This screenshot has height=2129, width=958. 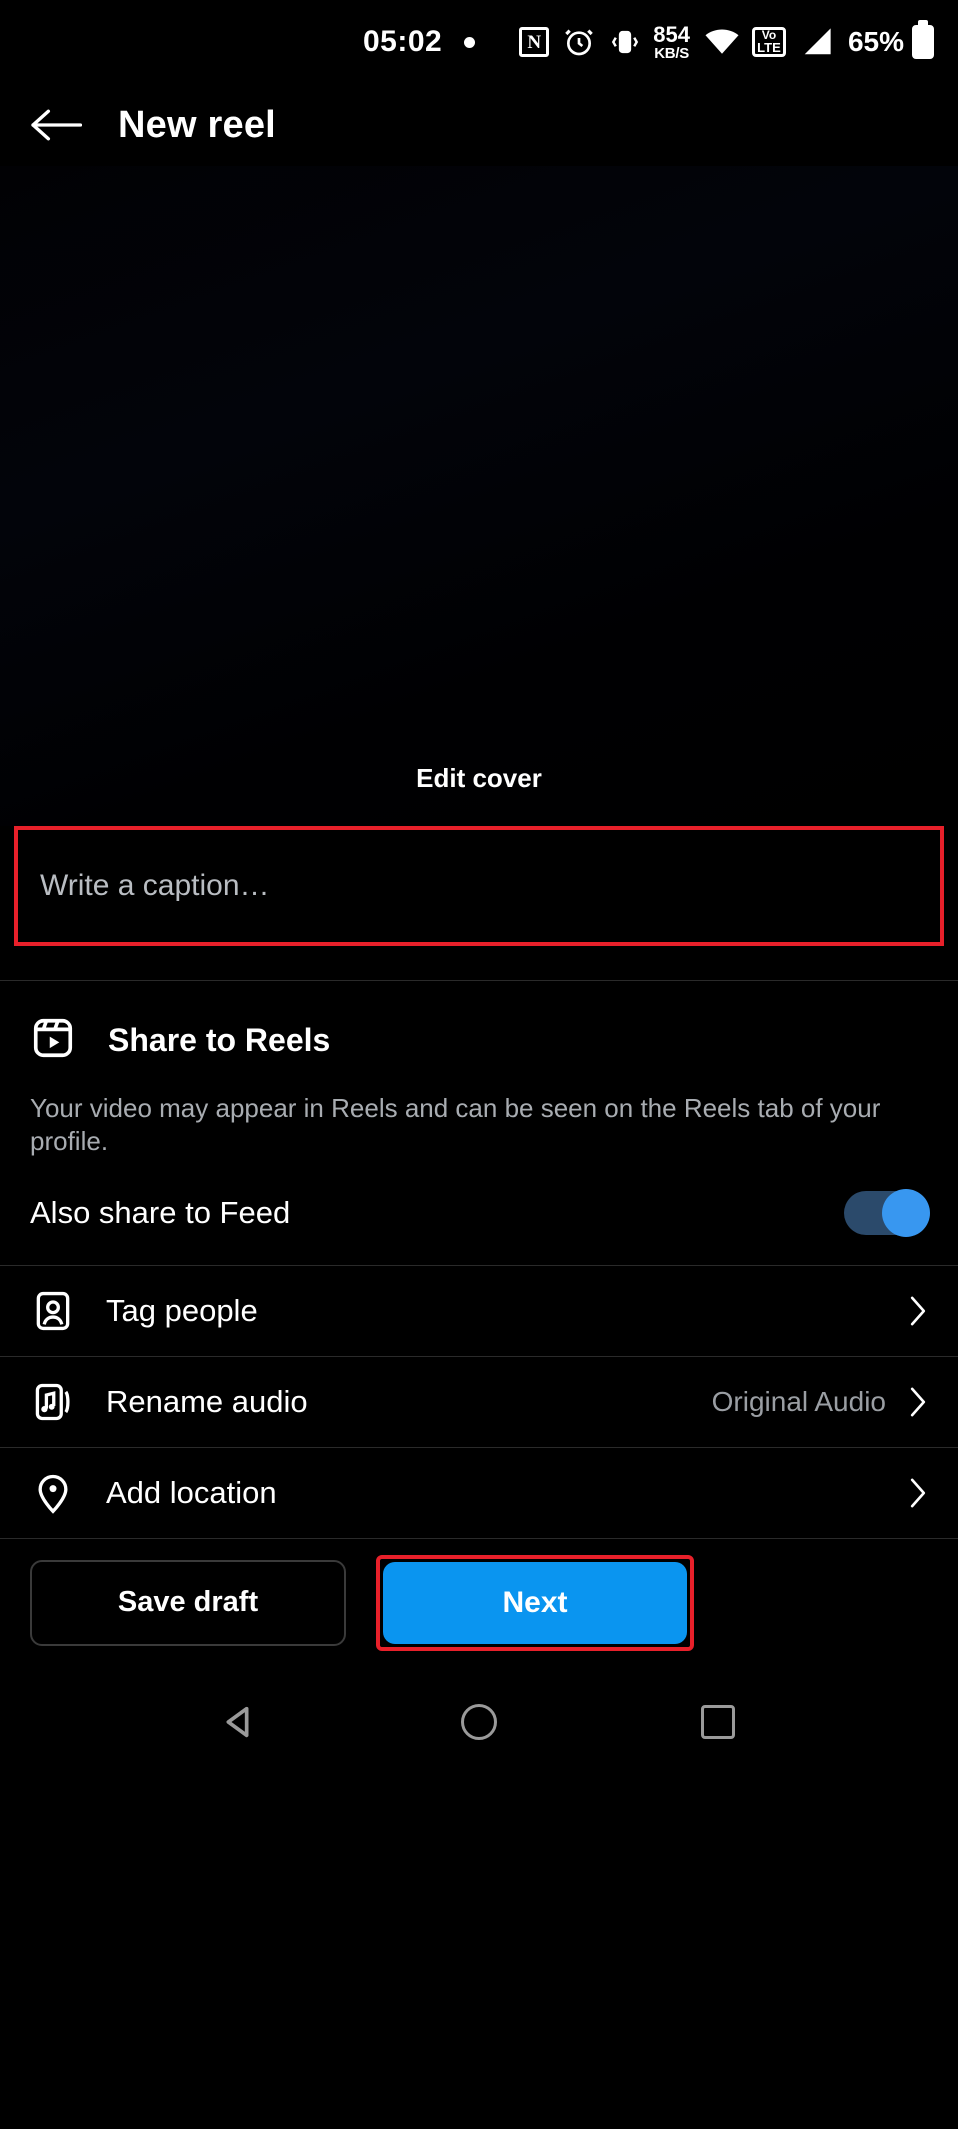 I want to click on battery-icon, so click(x=923, y=42).